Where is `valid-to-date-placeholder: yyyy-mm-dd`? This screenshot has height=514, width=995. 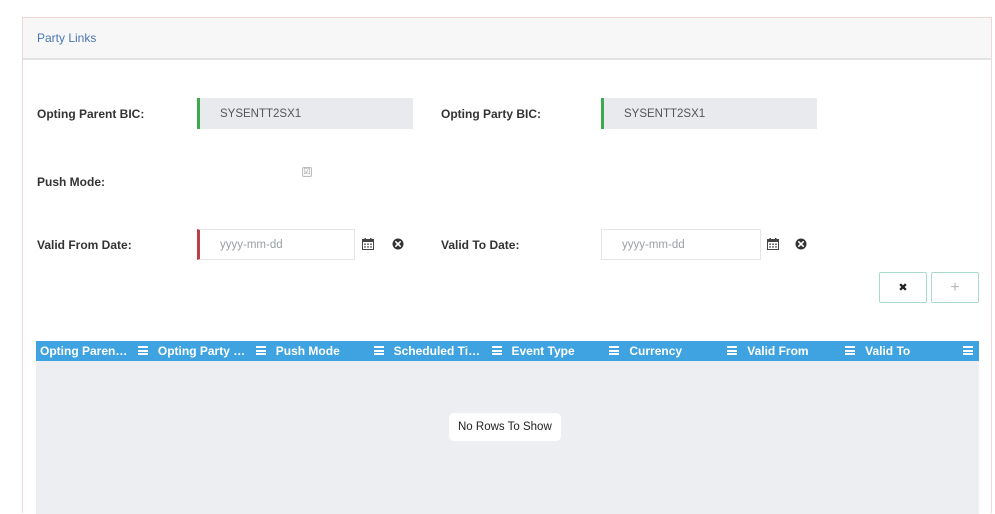
valid-to-date-placeholder: yyyy-mm-dd is located at coordinates (653, 244).